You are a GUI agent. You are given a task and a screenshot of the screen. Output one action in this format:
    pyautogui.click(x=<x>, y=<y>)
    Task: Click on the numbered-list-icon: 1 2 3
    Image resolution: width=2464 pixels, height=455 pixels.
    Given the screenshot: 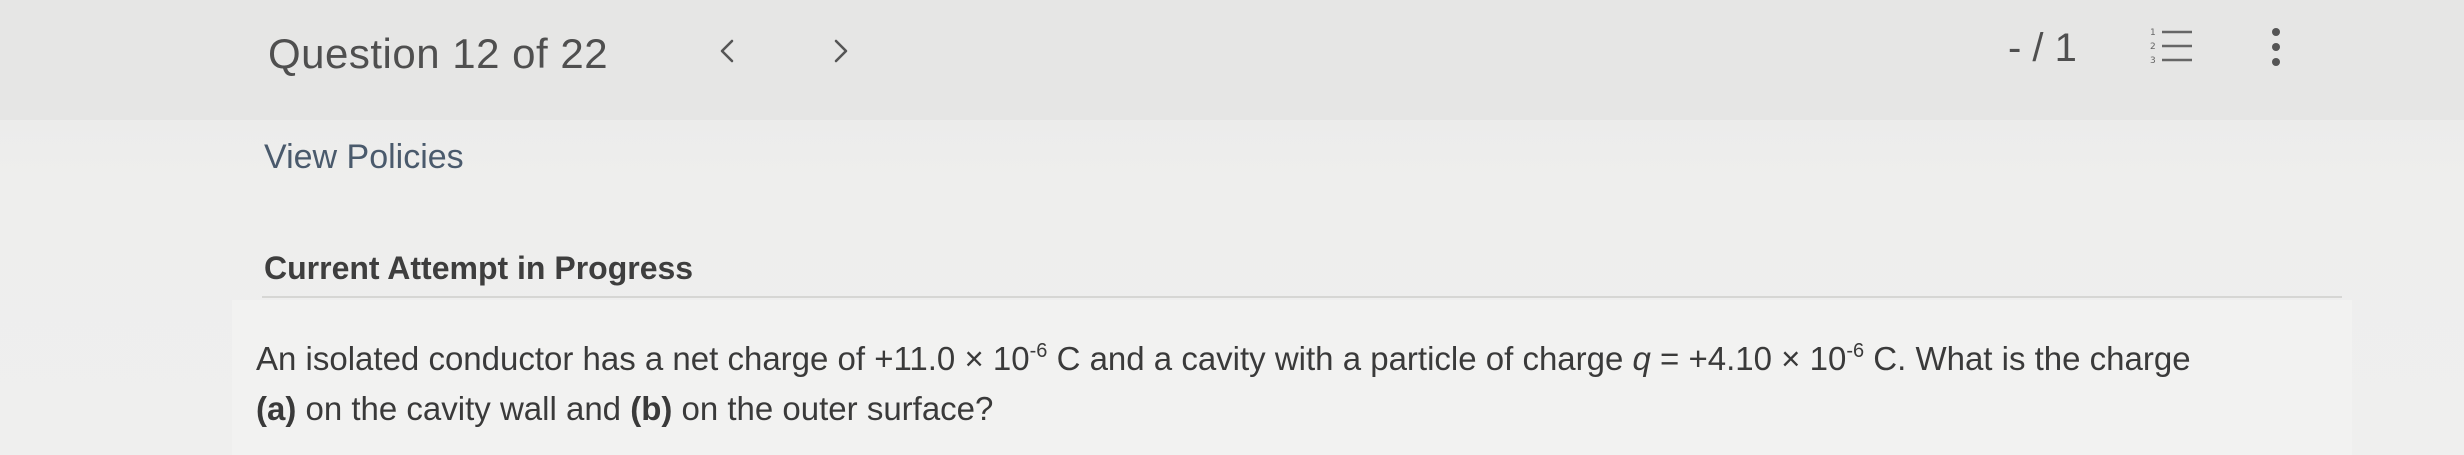 What is the action you would take?
    pyautogui.click(x=2172, y=46)
    